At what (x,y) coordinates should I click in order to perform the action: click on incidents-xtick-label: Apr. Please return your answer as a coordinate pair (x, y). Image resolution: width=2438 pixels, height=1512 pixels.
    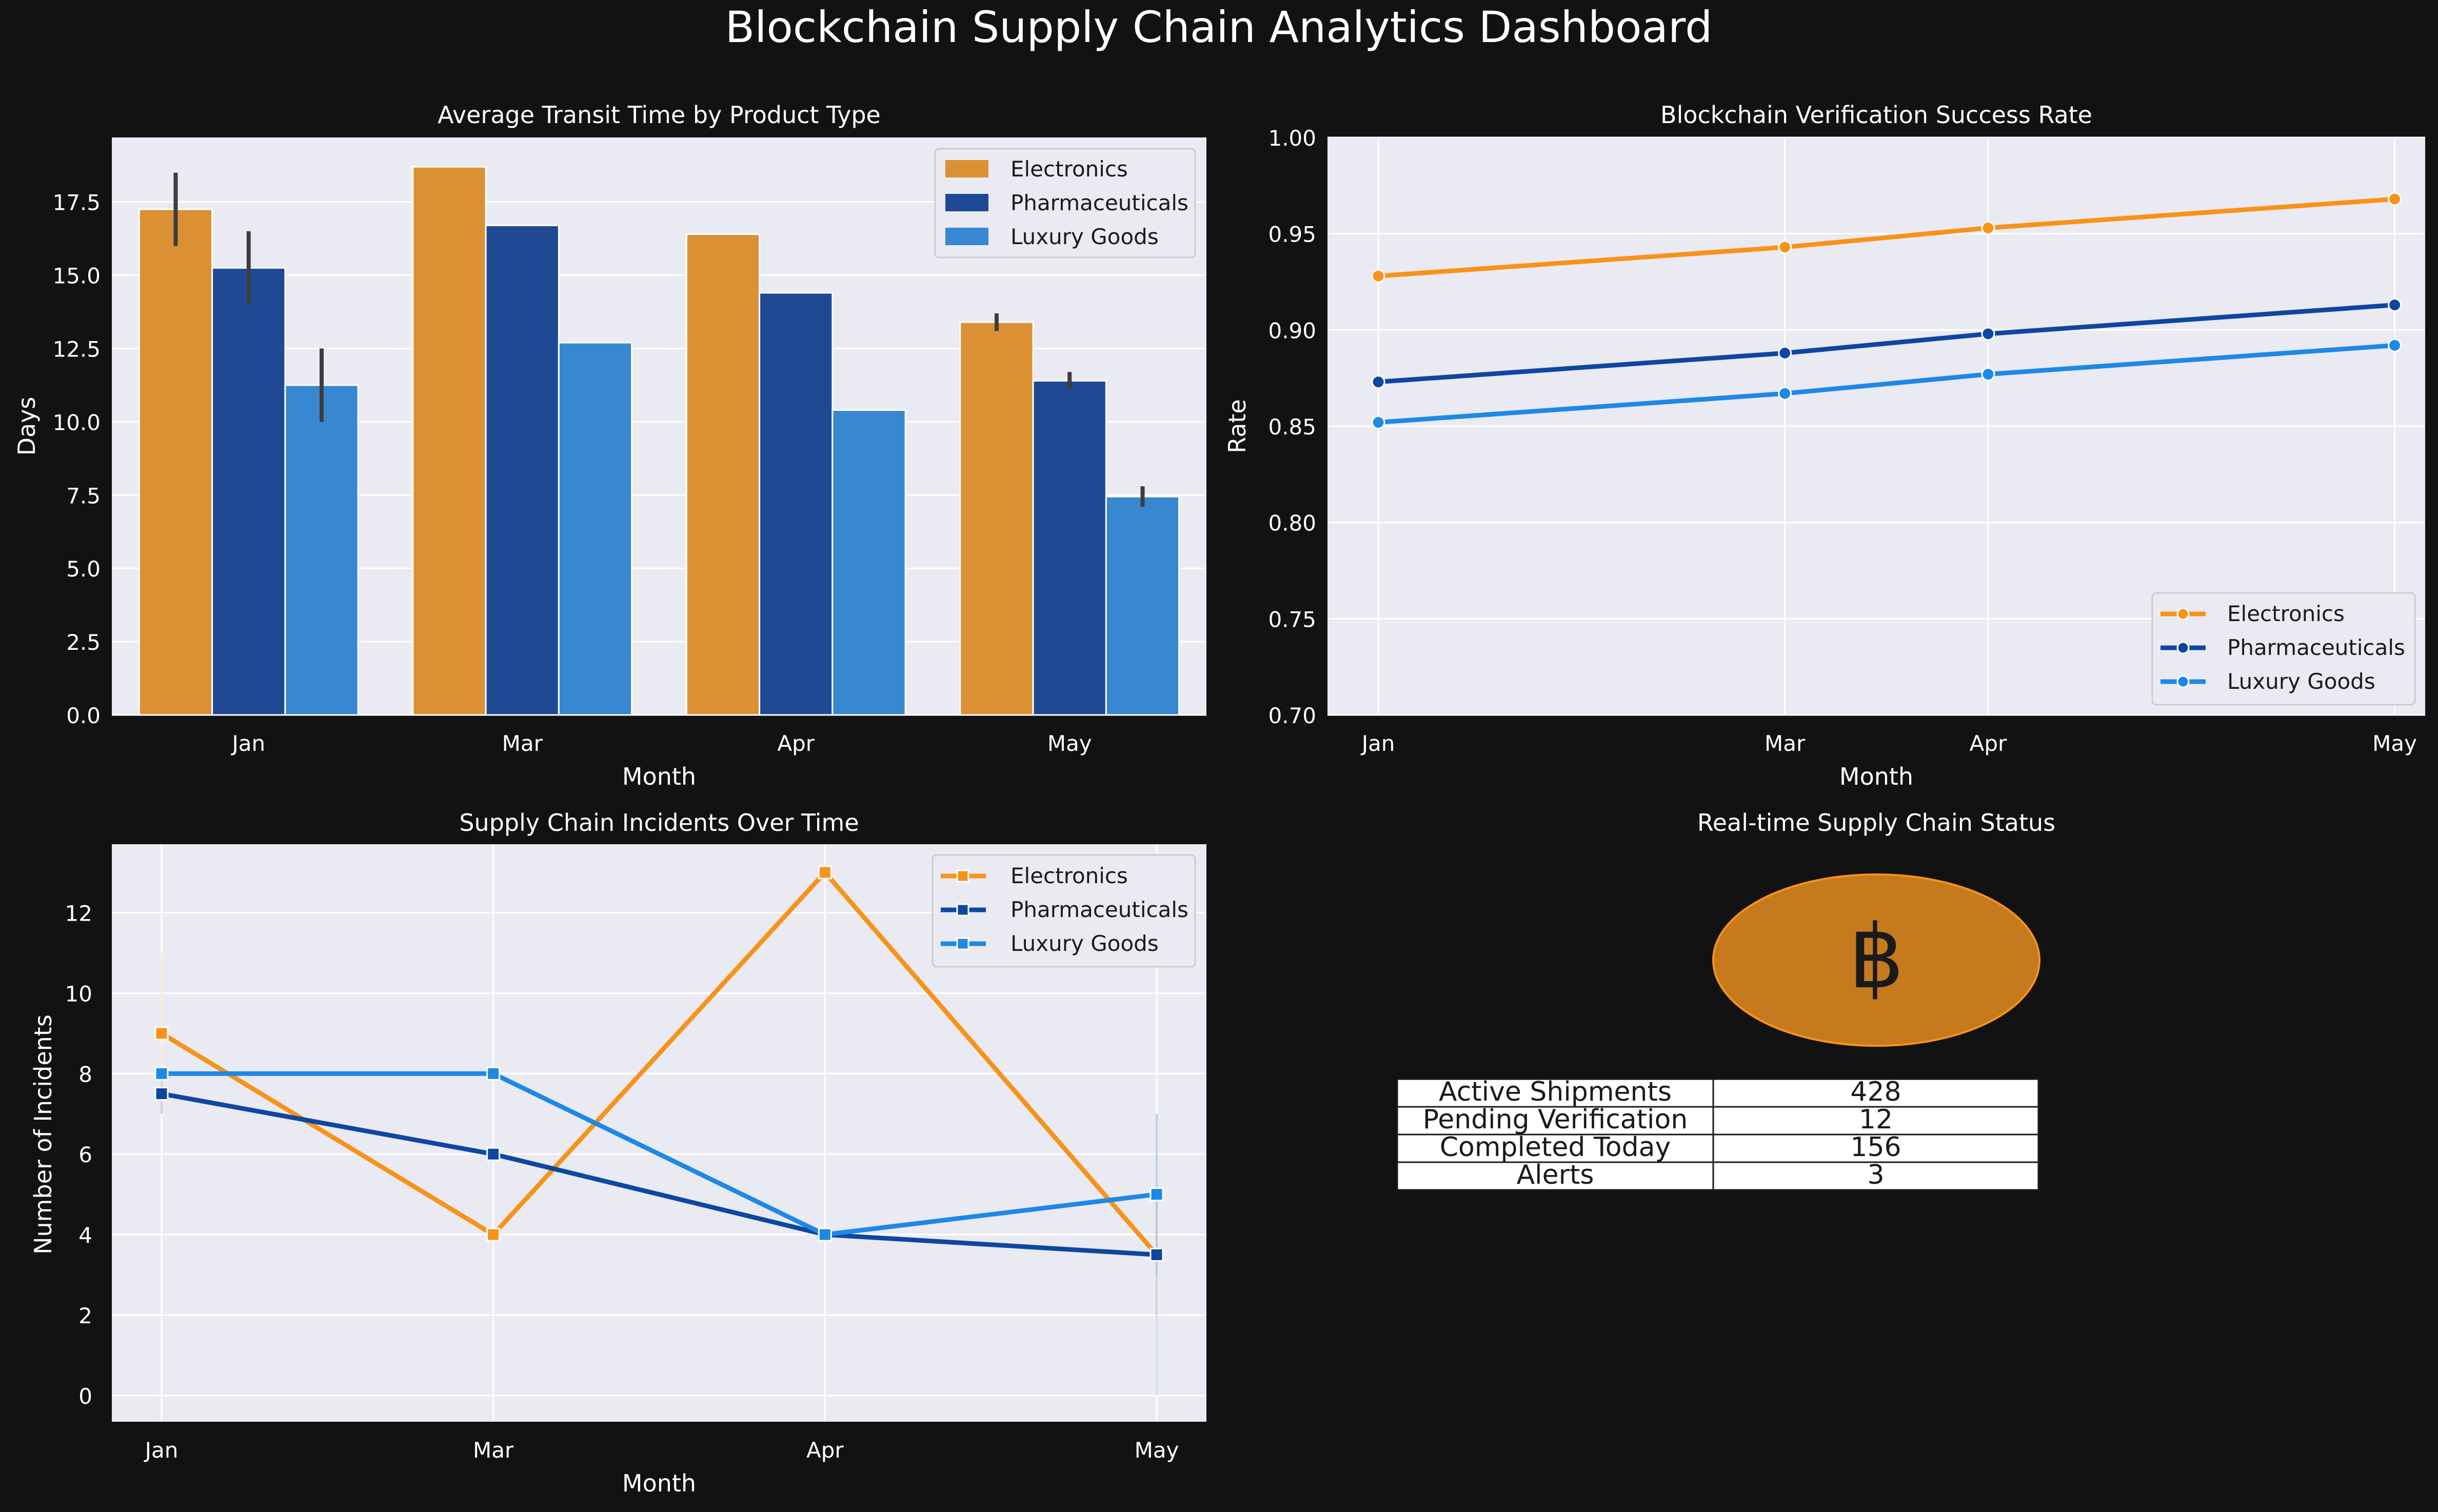
    Looking at the image, I should click on (825, 1450).